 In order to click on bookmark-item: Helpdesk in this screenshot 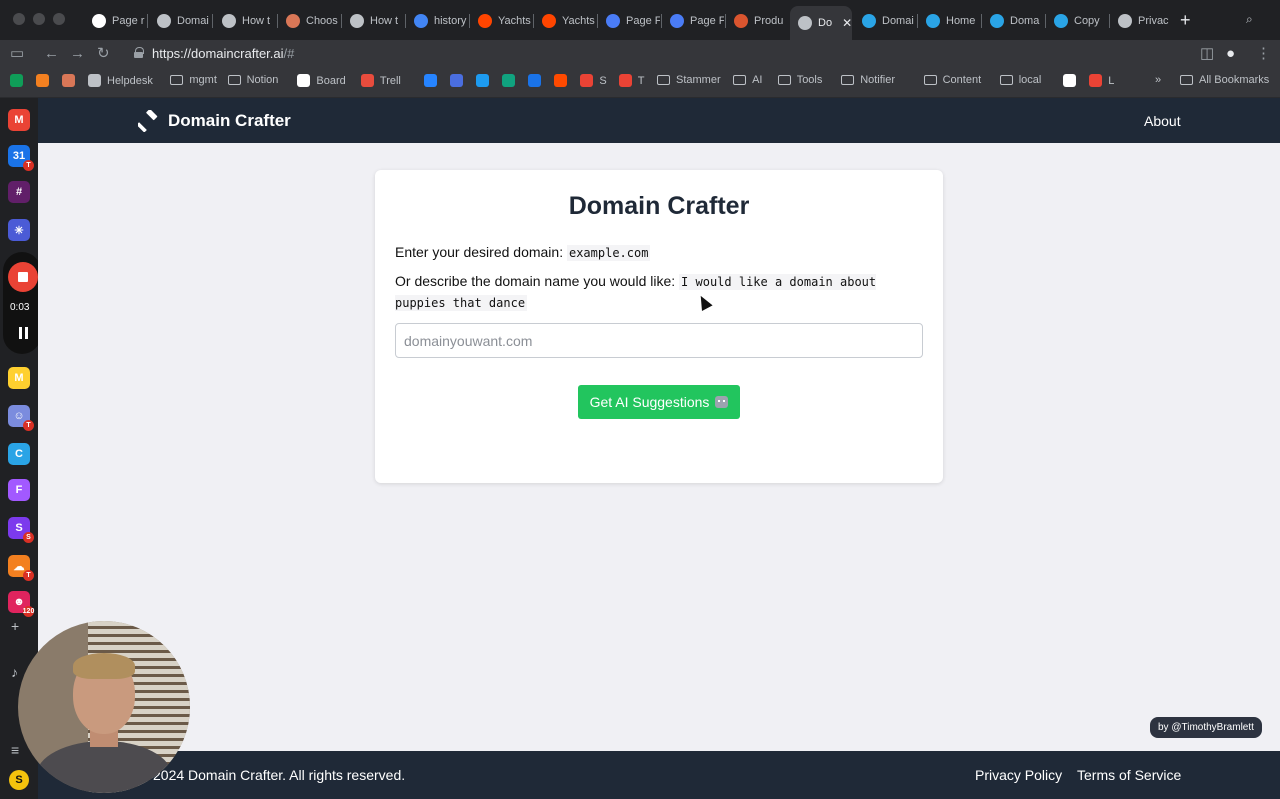, I will do `click(120, 80)`.